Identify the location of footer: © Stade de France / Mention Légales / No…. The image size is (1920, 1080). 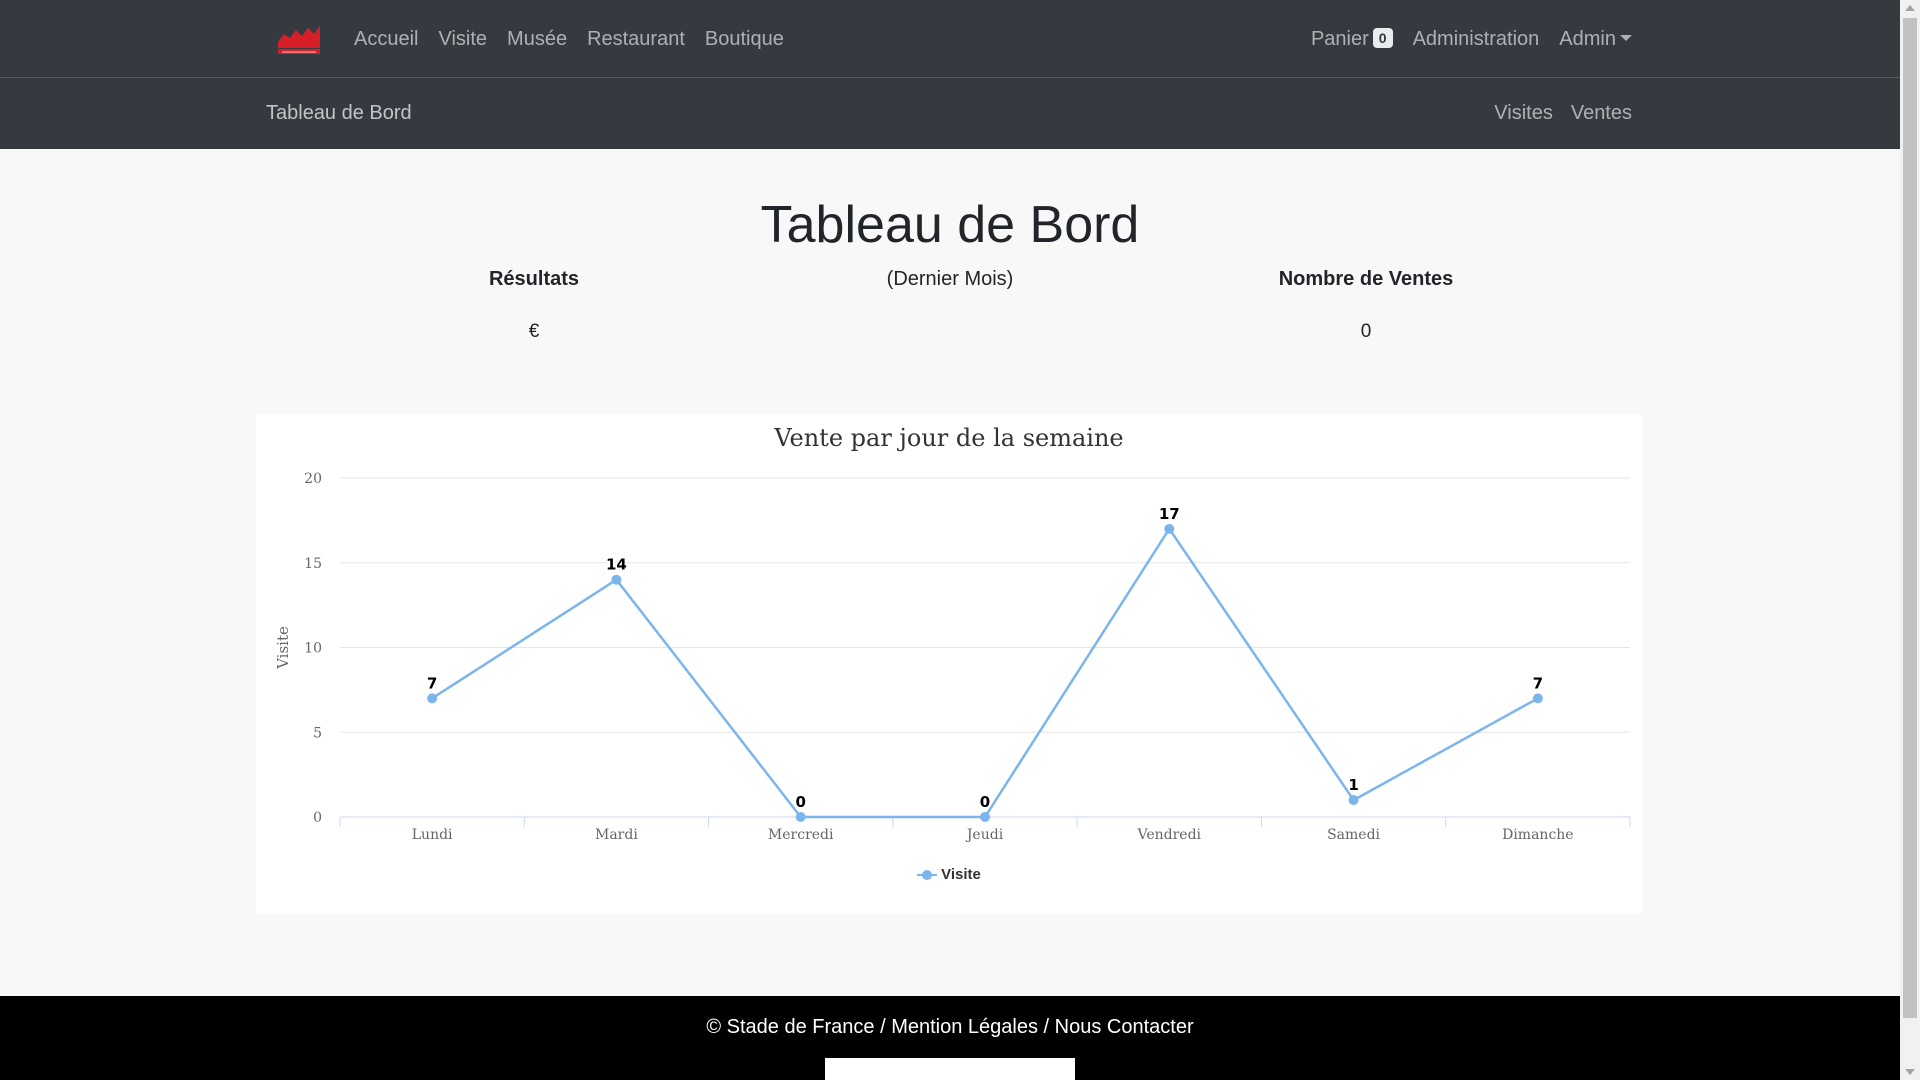
(950, 1038).